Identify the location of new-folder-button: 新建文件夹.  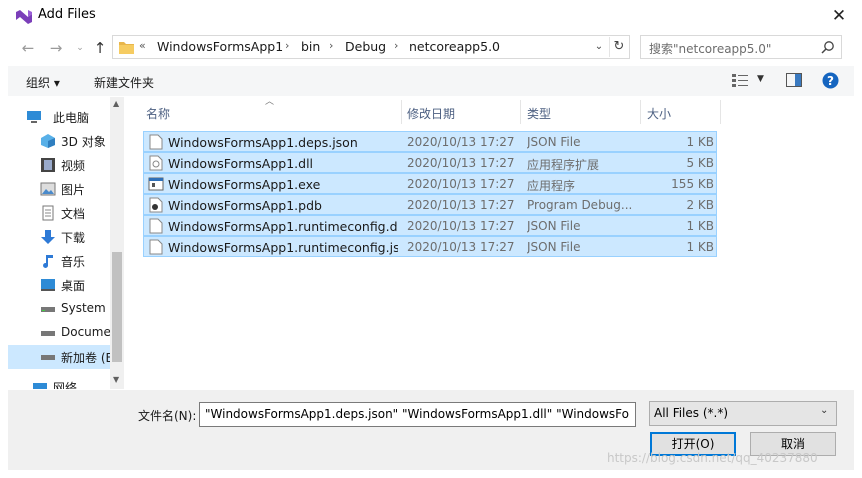
(124, 82).